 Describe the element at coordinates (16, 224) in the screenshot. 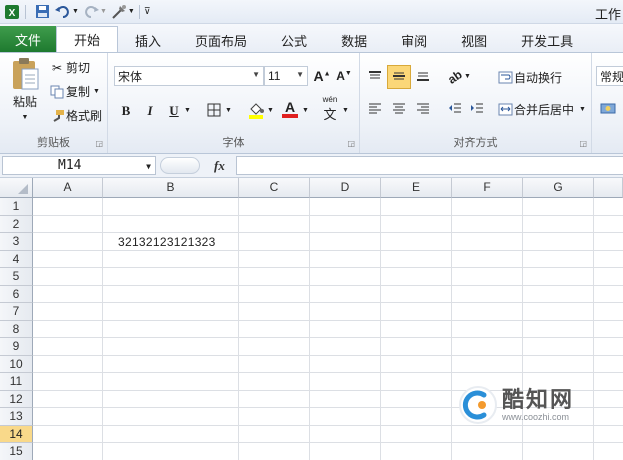

I see `row-header-2: 2` at that location.